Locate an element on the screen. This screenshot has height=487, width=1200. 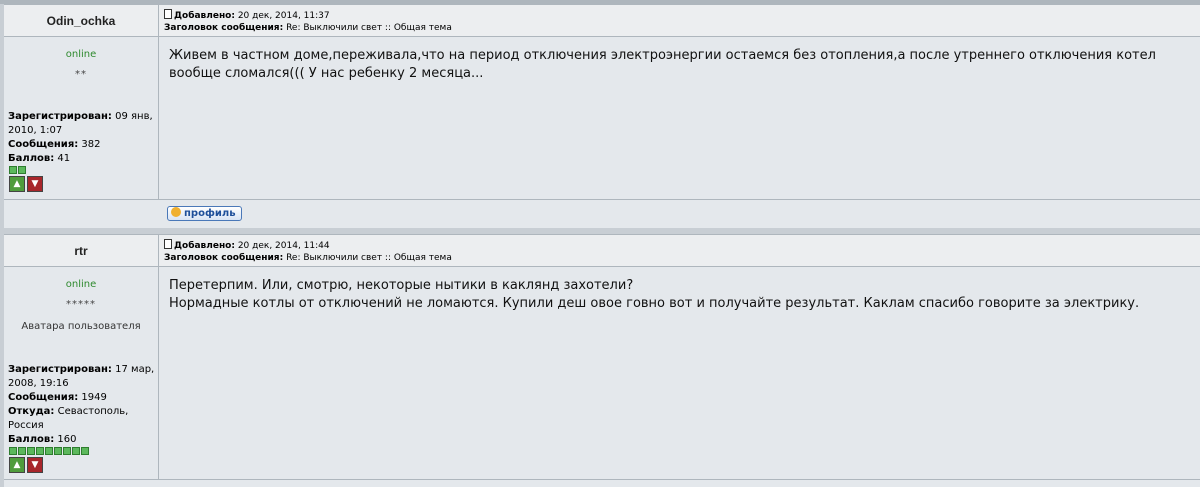
rank-stars: ***** is located at coordinates (81, 304).